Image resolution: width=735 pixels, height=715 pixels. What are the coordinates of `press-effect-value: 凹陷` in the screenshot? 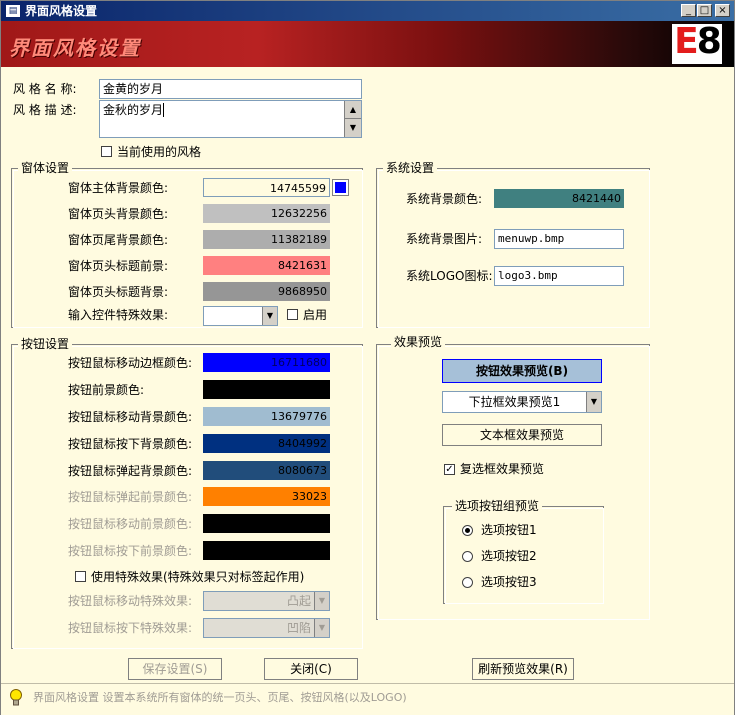 It's located at (298, 628).